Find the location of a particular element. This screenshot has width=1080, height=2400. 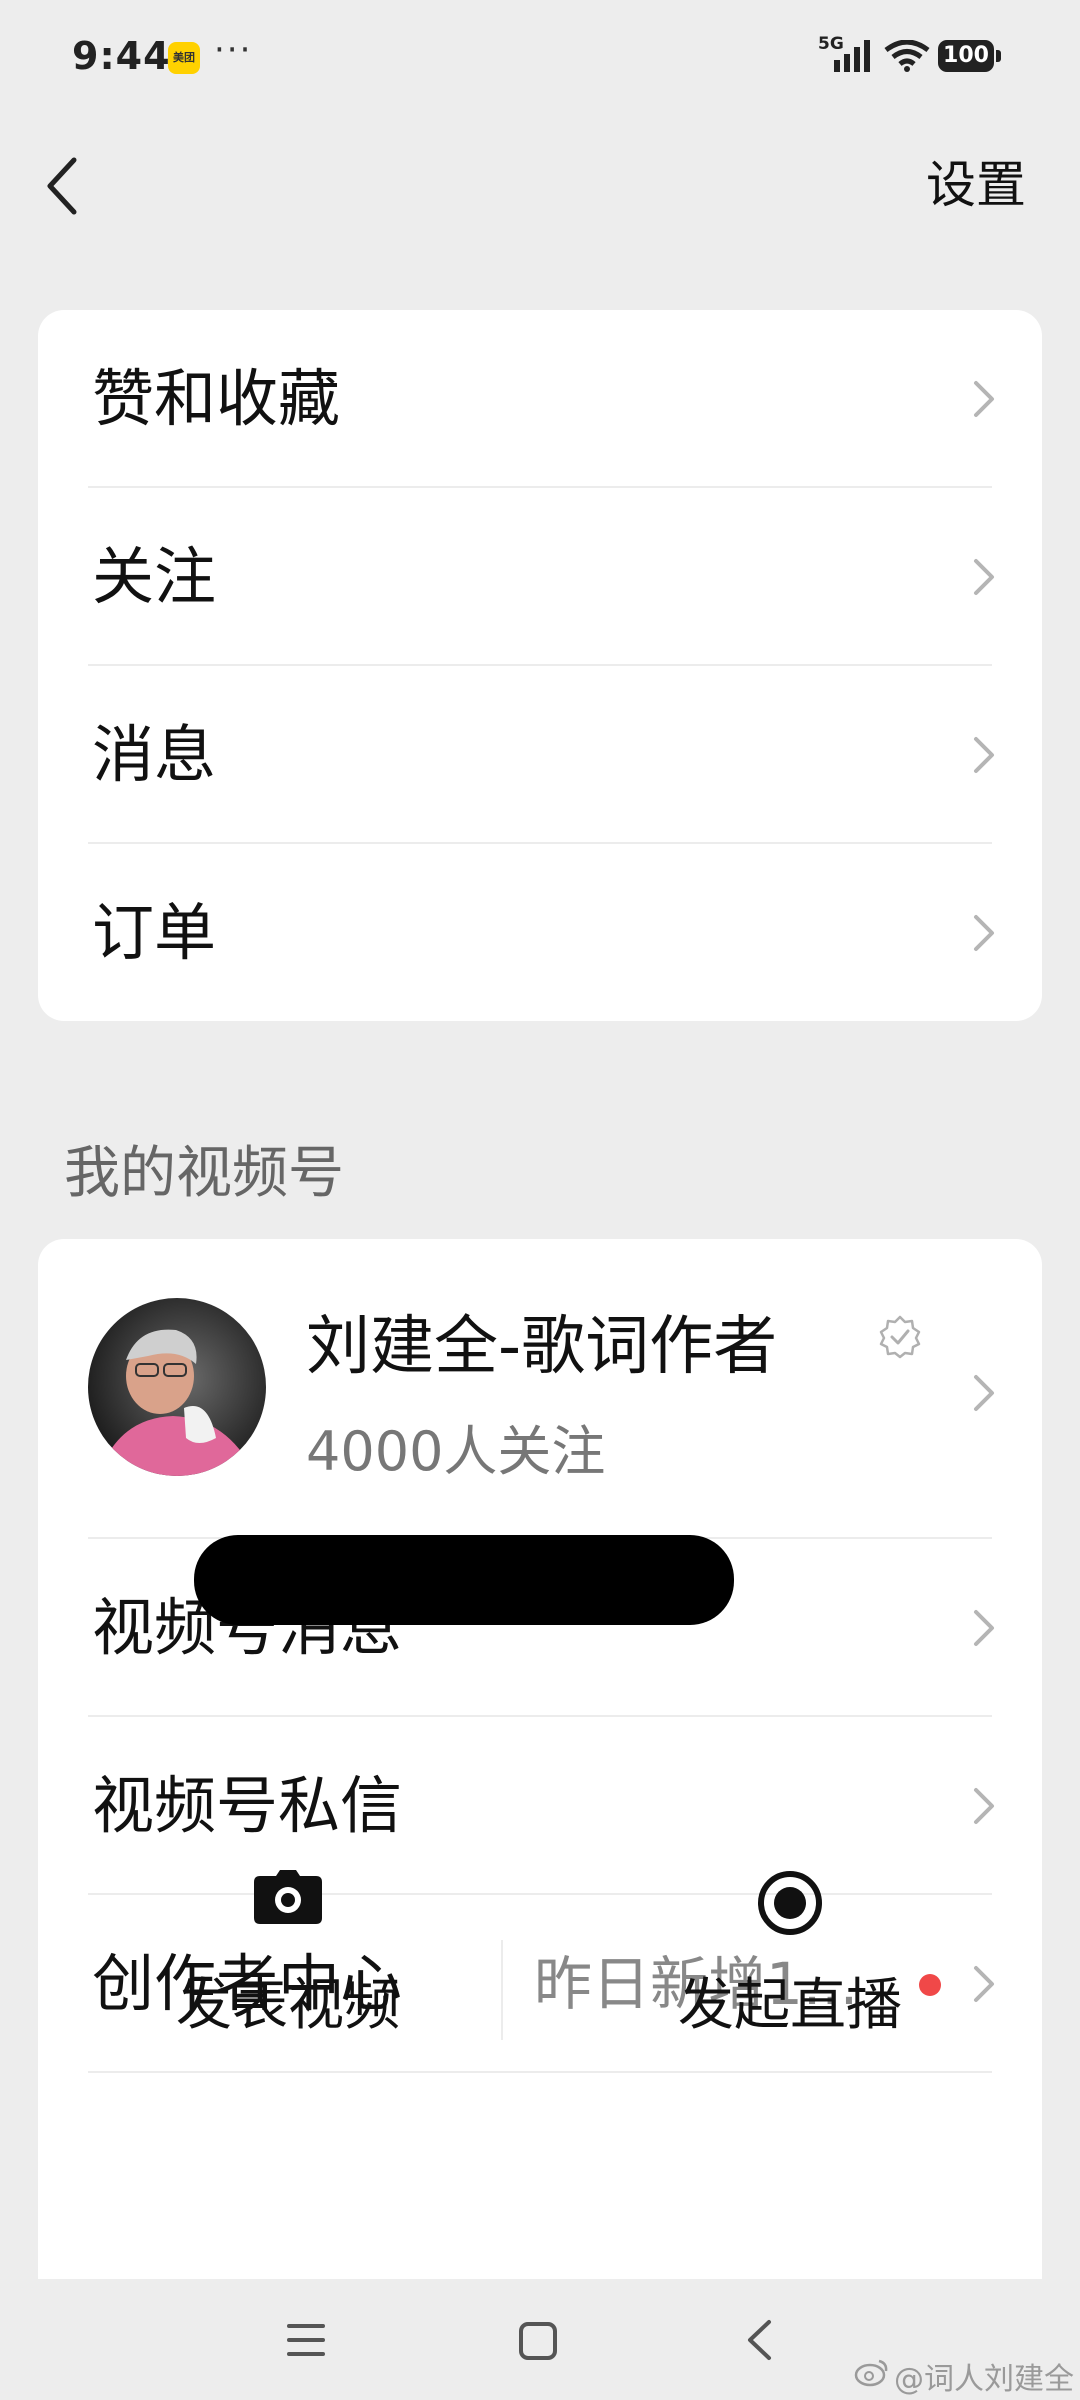

action-label: 发起直播 is located at coordinates (790, 2005).